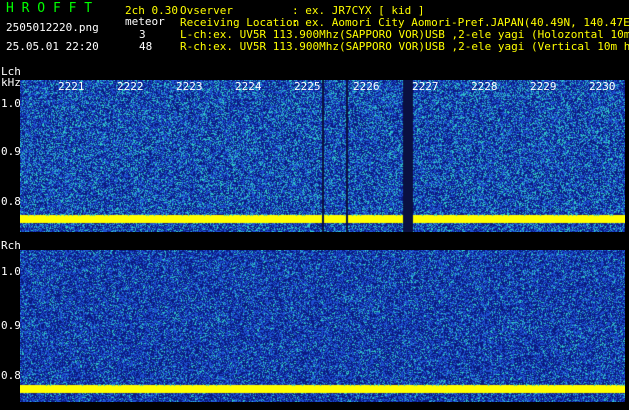 This screenshot has height=410, width=629. What do you see at coordinates (71, 86) in the screenshot?
I see `lch-time-tick: 2221` at bounding box center [71, 86].